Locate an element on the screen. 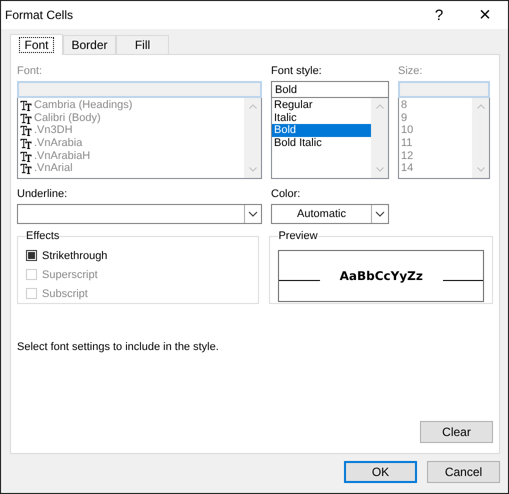  checkbox is located at coordinates (31, 255).